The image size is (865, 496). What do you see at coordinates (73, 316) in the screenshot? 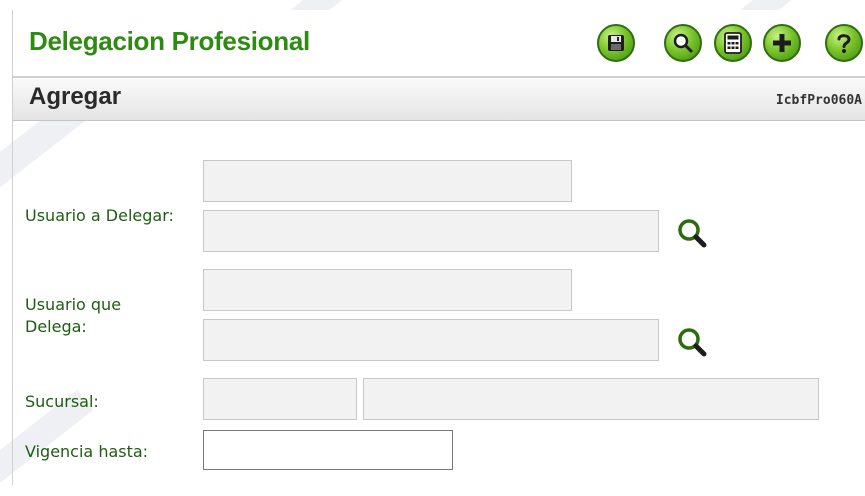
I see `usuario-delega-label: Usuario que Delega:` at bounding box center [73, 316].